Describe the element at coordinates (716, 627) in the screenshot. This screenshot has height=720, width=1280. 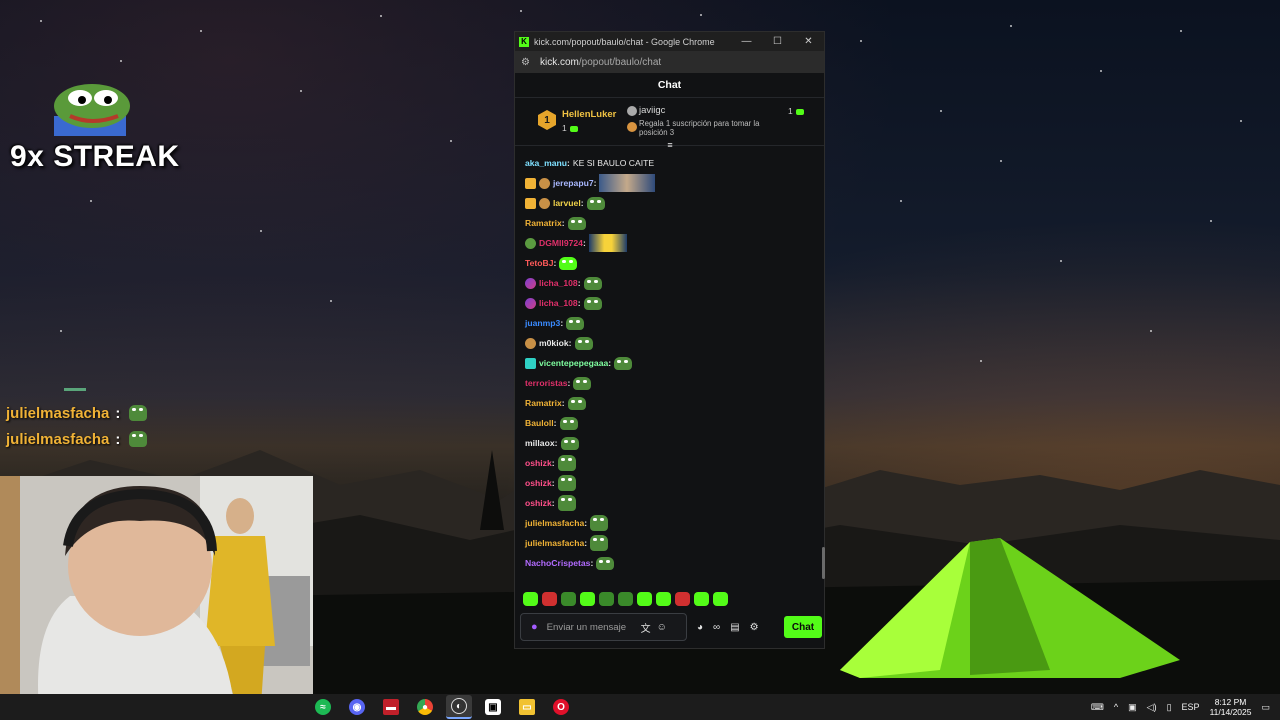
I see `infinity-icon: ∞` at that location.